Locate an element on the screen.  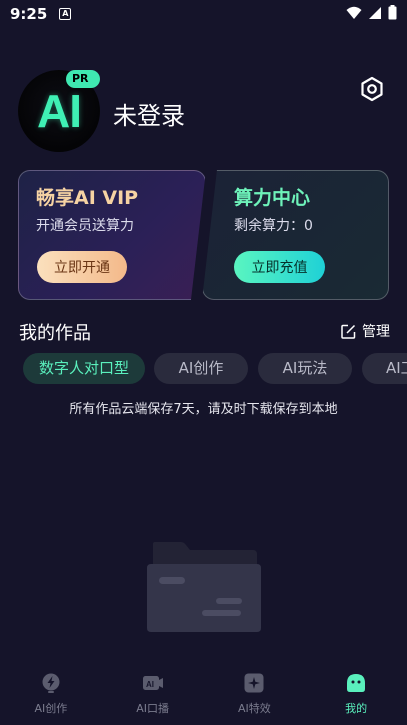
bolt-icon is located at coordinates (51, 683).